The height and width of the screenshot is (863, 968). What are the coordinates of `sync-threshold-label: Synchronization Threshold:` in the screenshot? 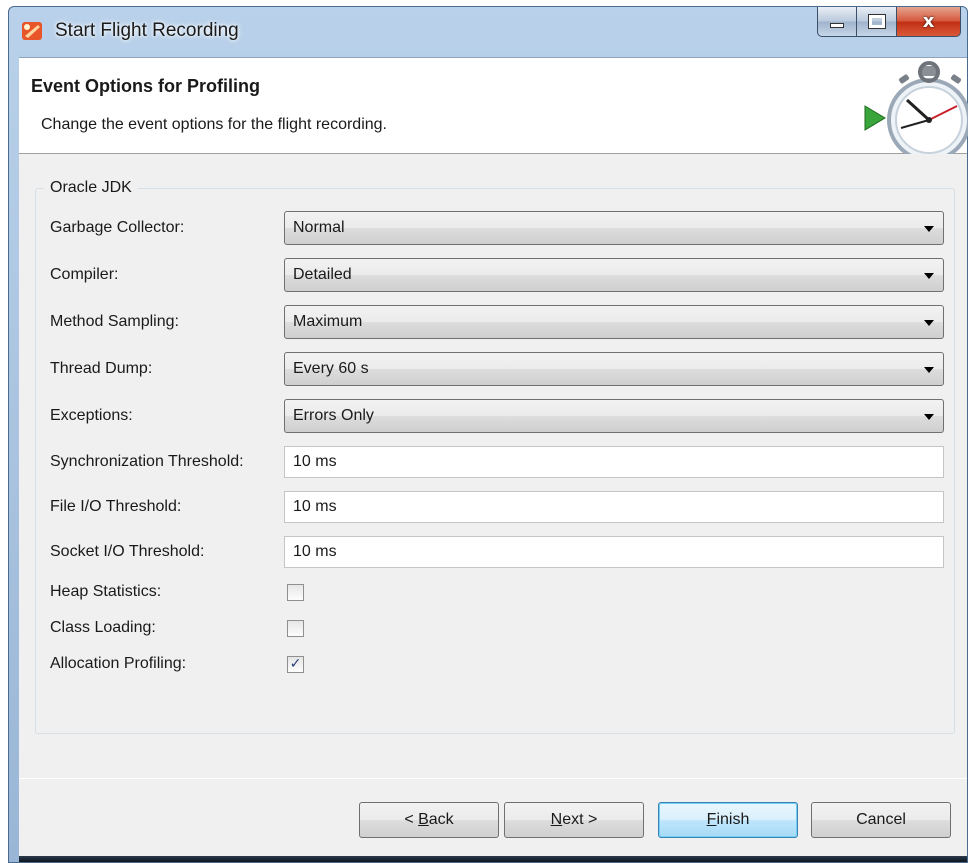 It's located at (147, 461).